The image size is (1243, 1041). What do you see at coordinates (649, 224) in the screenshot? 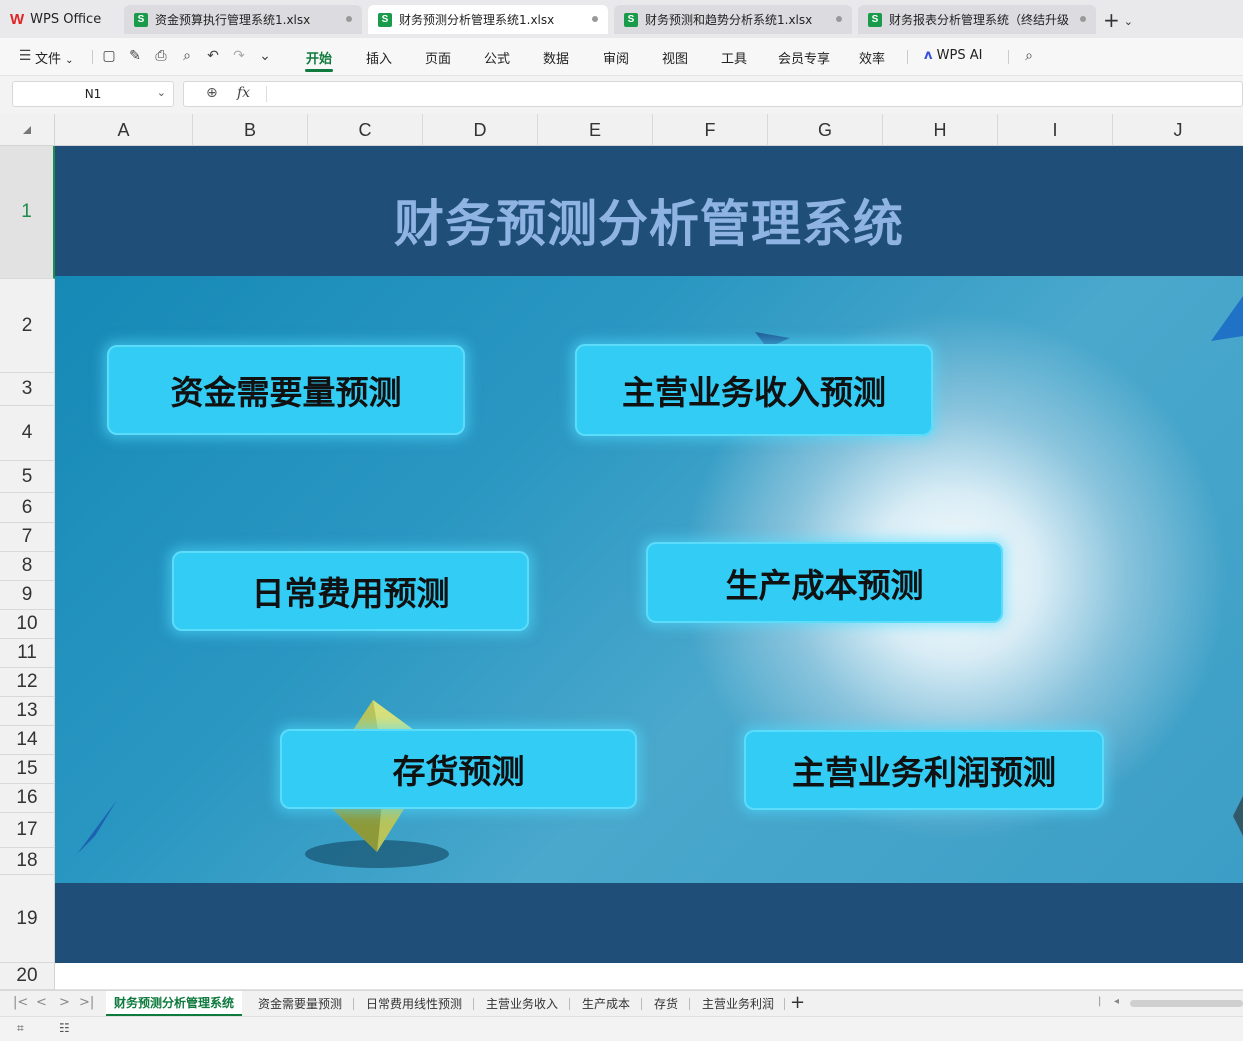
I see `dashboard-title: 财务预测分析管理系统` at bounding box center [649, 224].